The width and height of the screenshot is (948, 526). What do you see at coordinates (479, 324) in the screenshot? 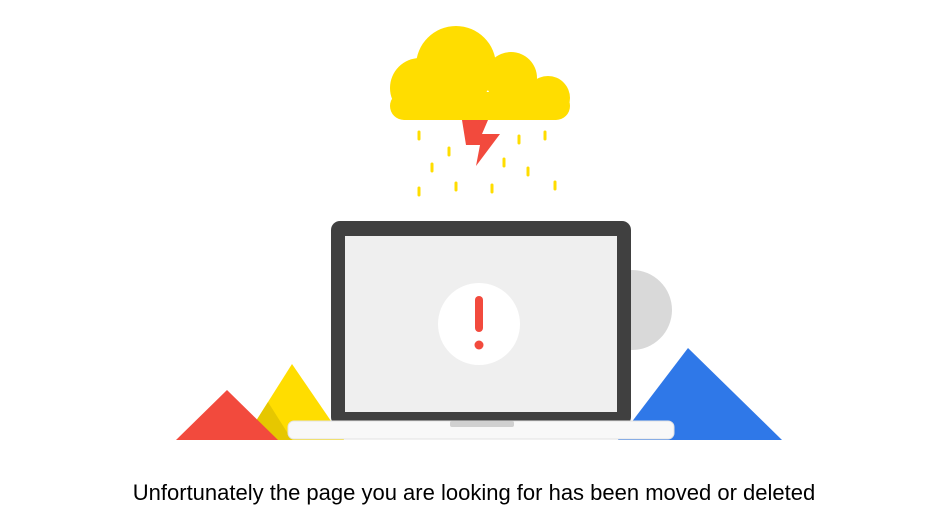
I see `exclamation-icon` at bounding box center [479, 324].